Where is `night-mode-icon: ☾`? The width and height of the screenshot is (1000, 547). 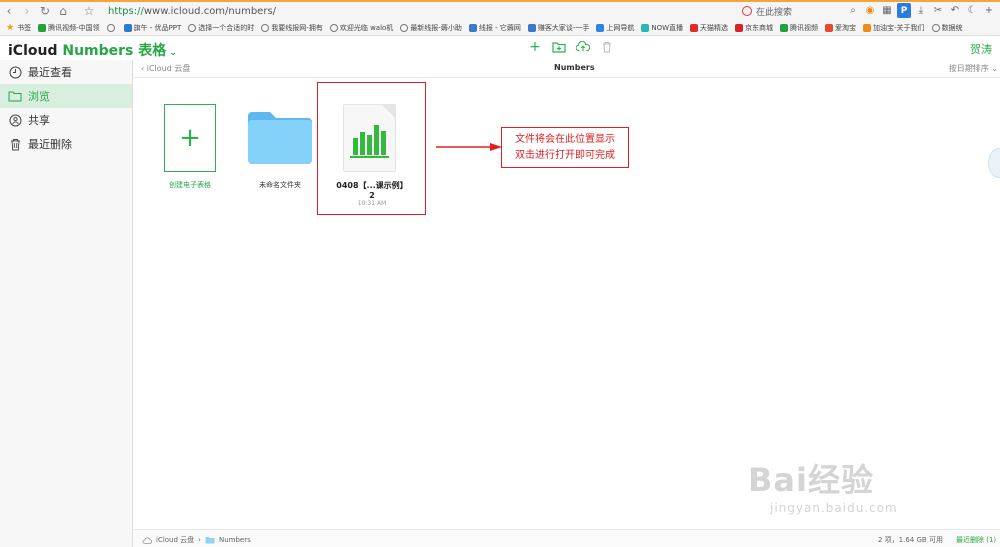
night-mode-icon: ☾ is located at coordinates (972, 10).